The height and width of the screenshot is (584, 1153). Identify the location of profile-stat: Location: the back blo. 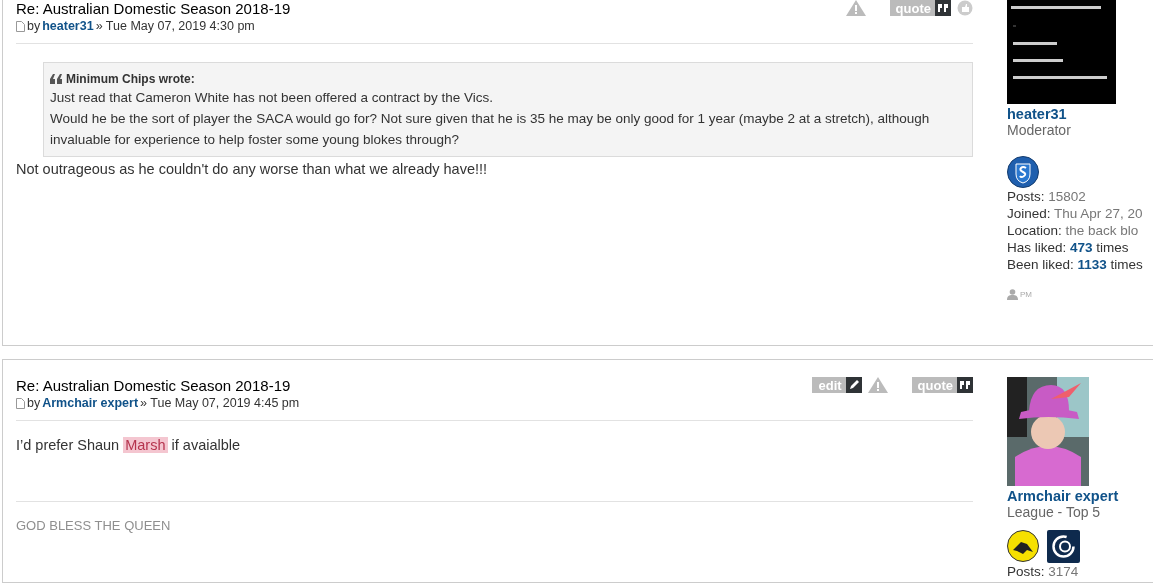
(1073, 230).